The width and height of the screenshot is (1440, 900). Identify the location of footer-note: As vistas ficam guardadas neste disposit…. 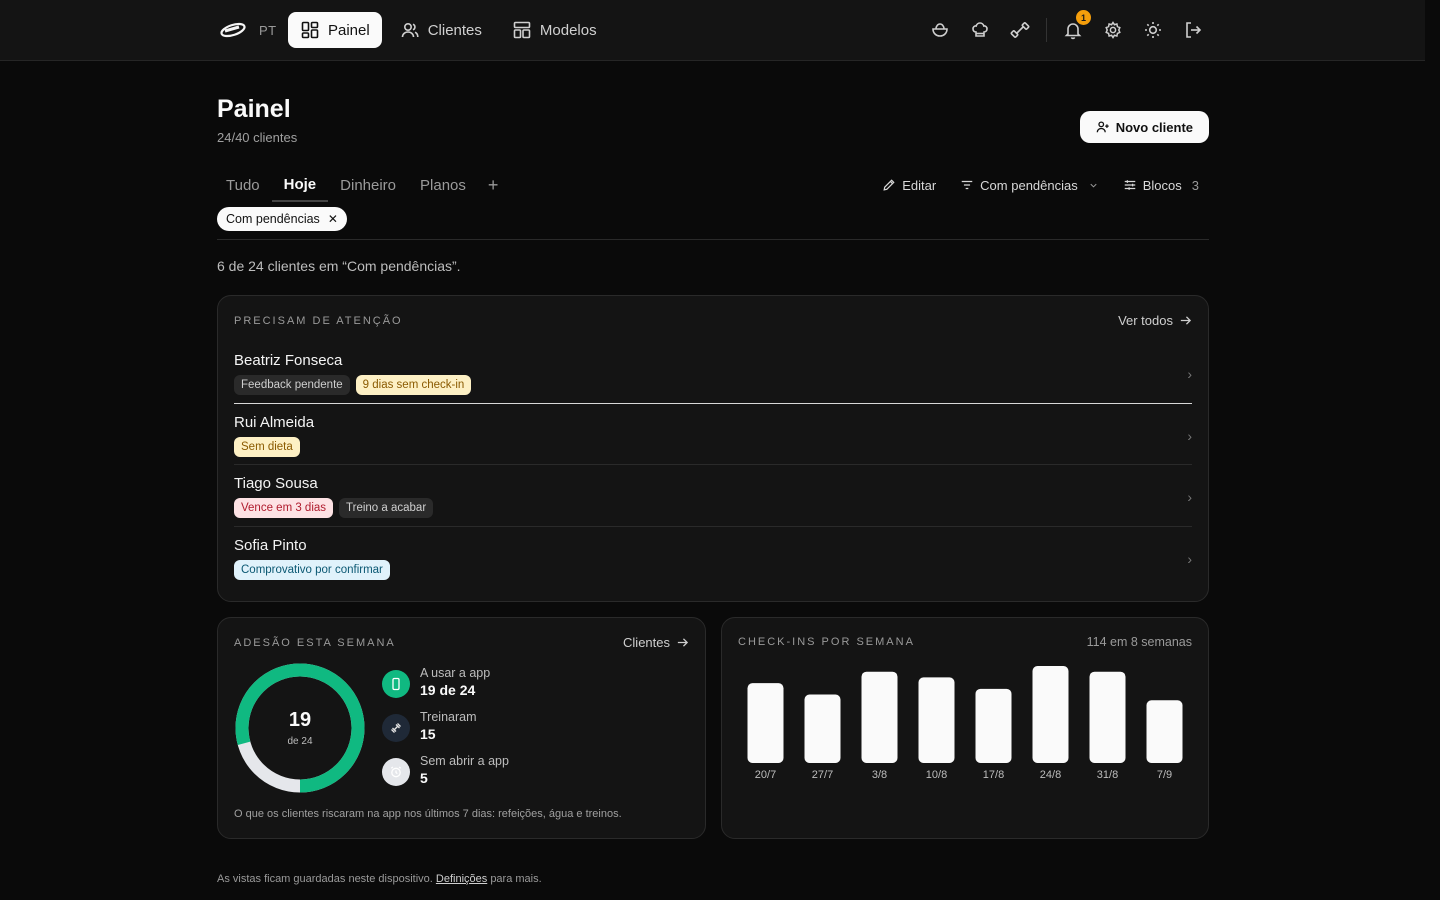
(379, 879).